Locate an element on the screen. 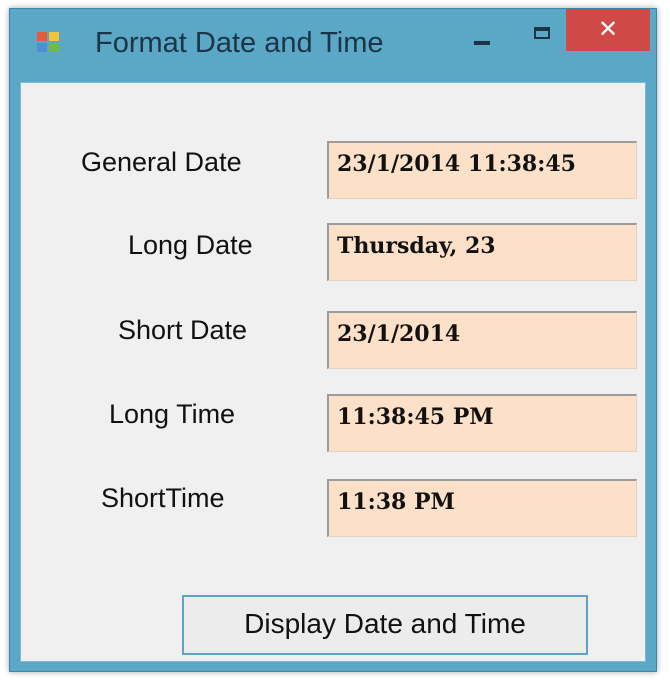 This screenshot has height=682, width=670. maximize-button is located at coordinates (544, 39).